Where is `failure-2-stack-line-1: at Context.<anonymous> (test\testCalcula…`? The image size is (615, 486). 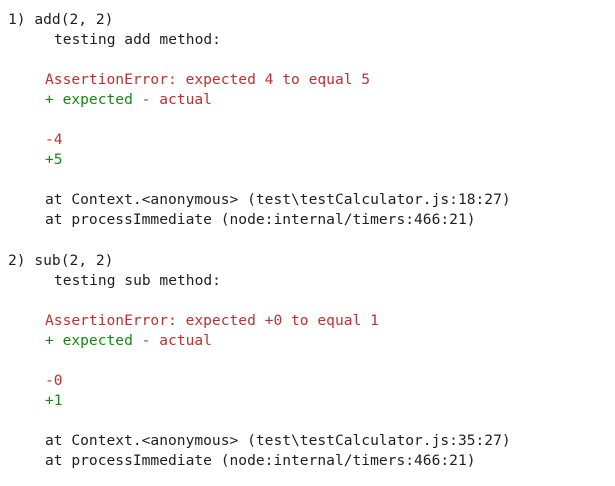 failure-2-stack-line-1: at Context.<anonymous> (test\testCalcula… is located at coordinates (278, 440).